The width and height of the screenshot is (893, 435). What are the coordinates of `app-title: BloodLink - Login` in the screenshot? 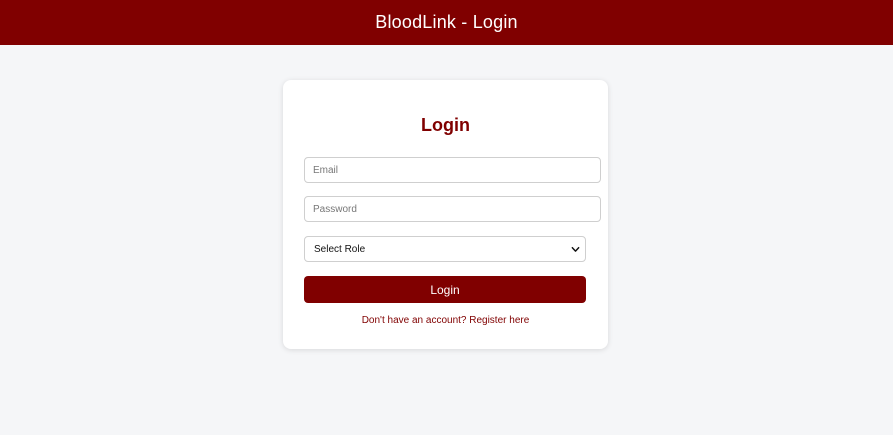 It's located at (446, 22).